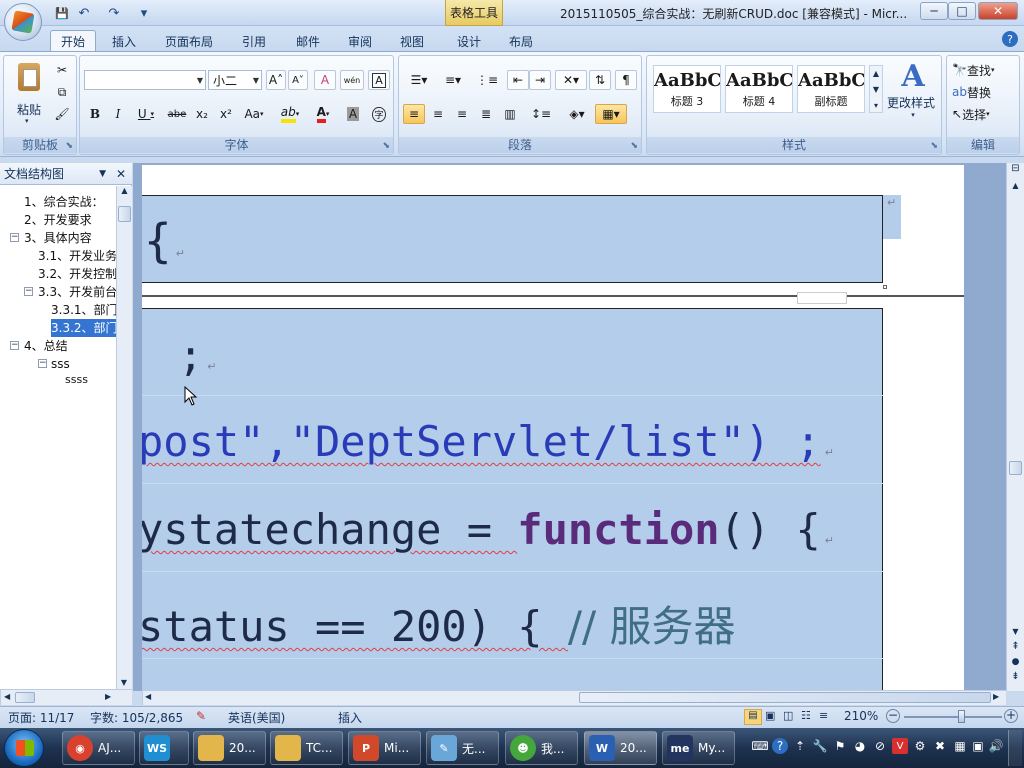  Describe the element at coordinates (69, 146) in the screenshot. I see `clipboard-launcher-icon: ⬊` at that location.